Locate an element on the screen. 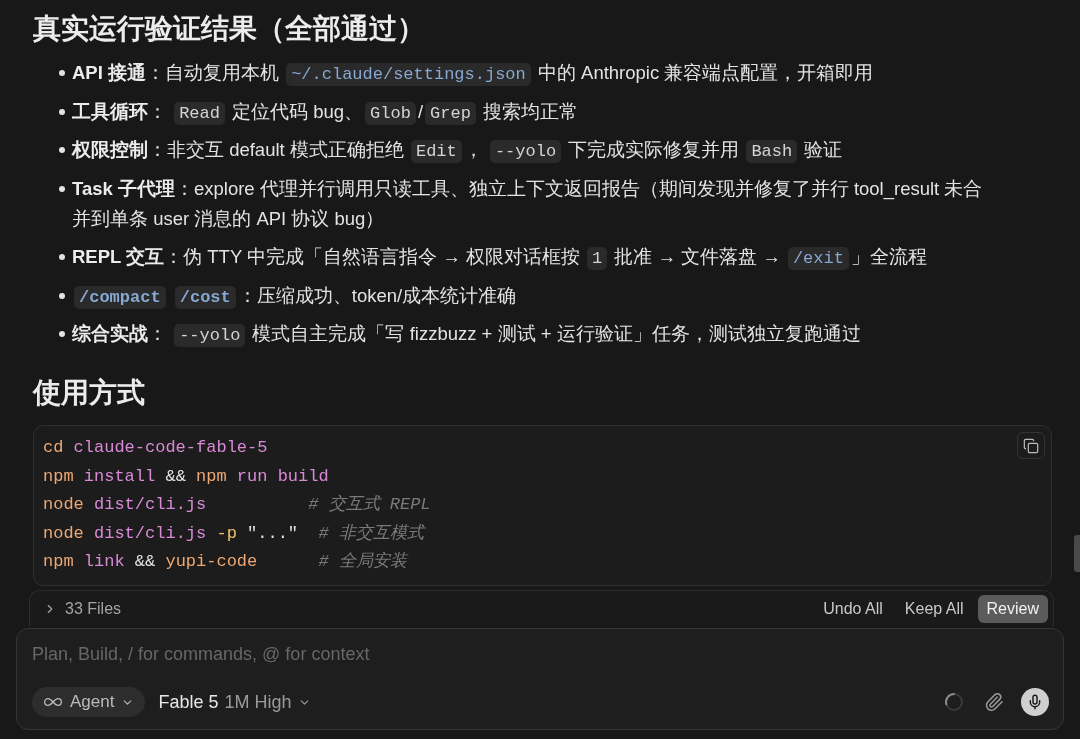 This screenshot has width=1080, height=739. section-heading: 使用方式 is located at coordinates (89, 393).